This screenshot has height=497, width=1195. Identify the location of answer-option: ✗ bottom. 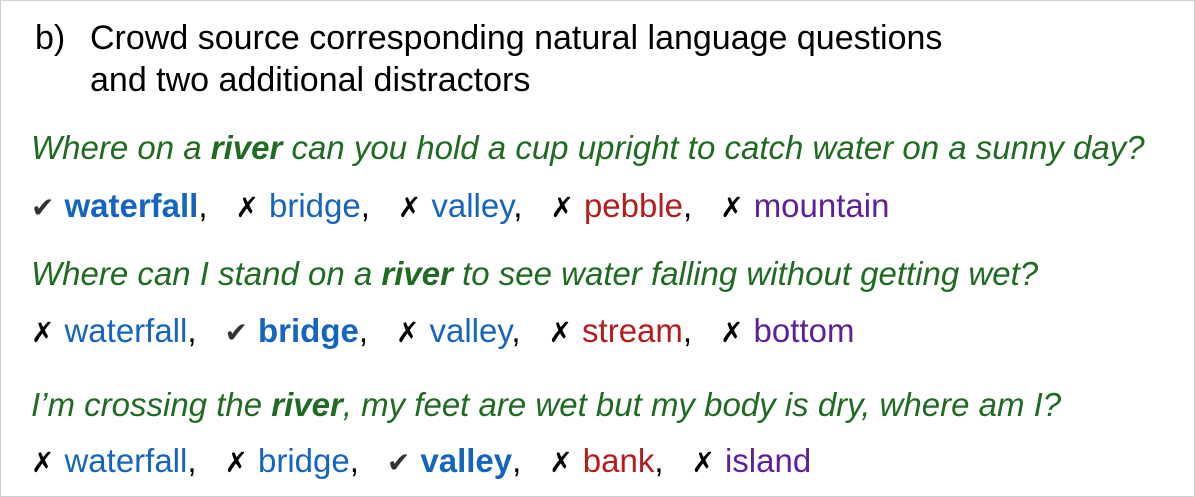
(787, 331).